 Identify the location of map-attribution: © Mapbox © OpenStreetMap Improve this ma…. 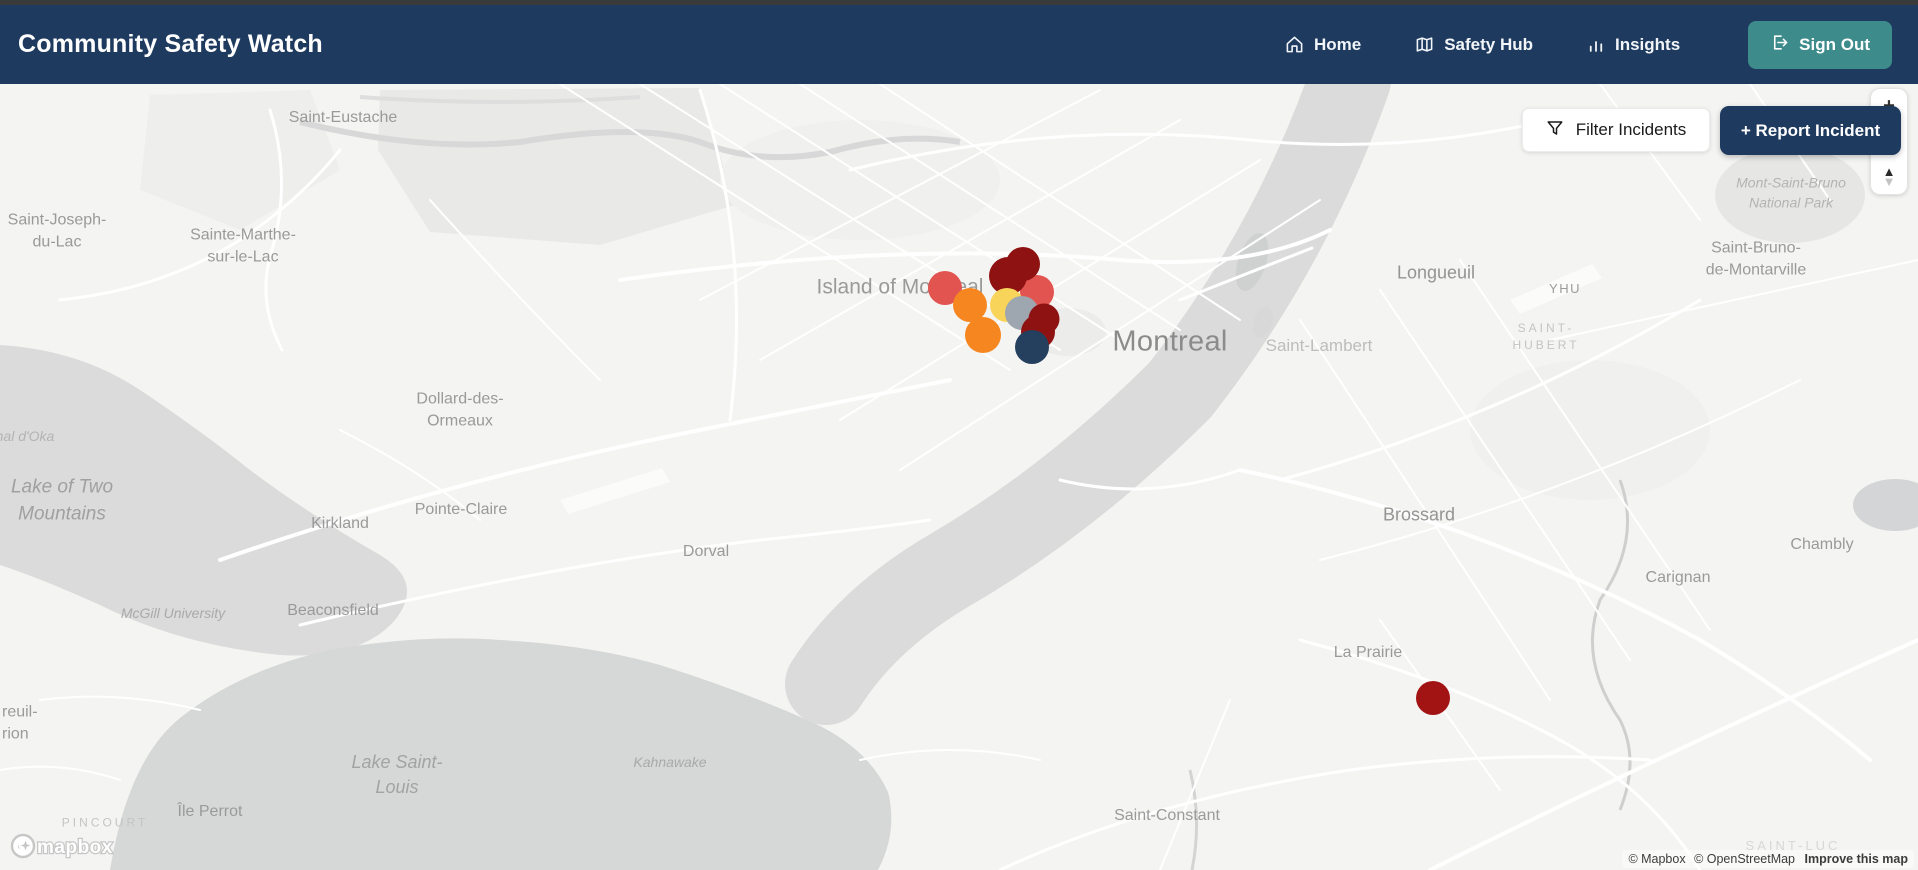
(1768, 859).